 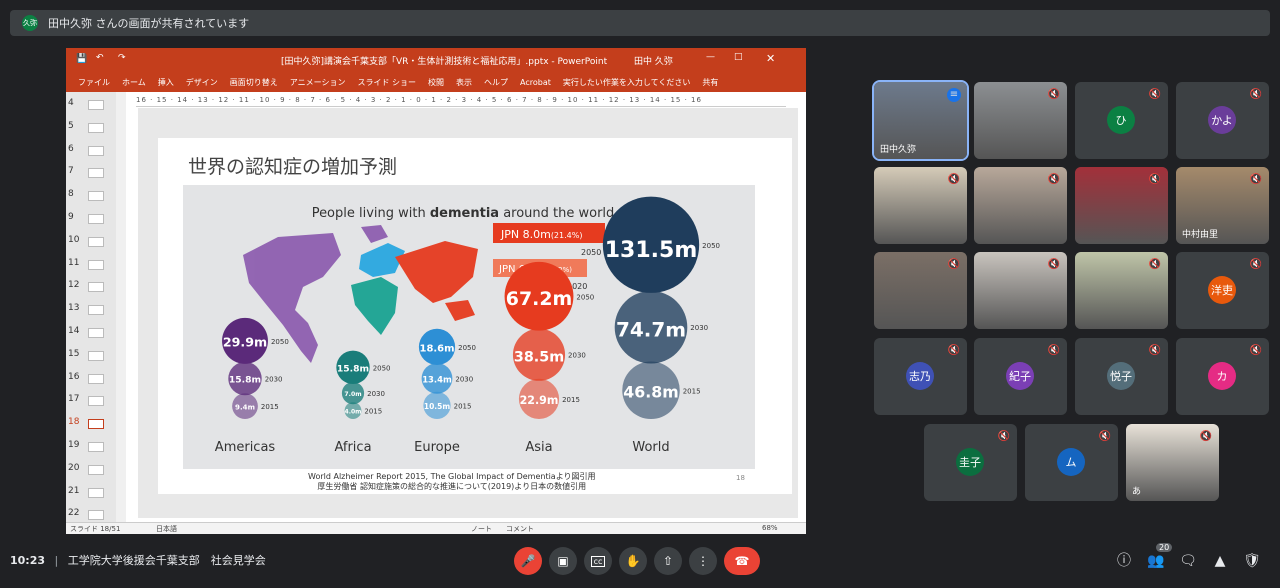 I want to click on bubble-year-label: 2015, so click(x=692, y=391).